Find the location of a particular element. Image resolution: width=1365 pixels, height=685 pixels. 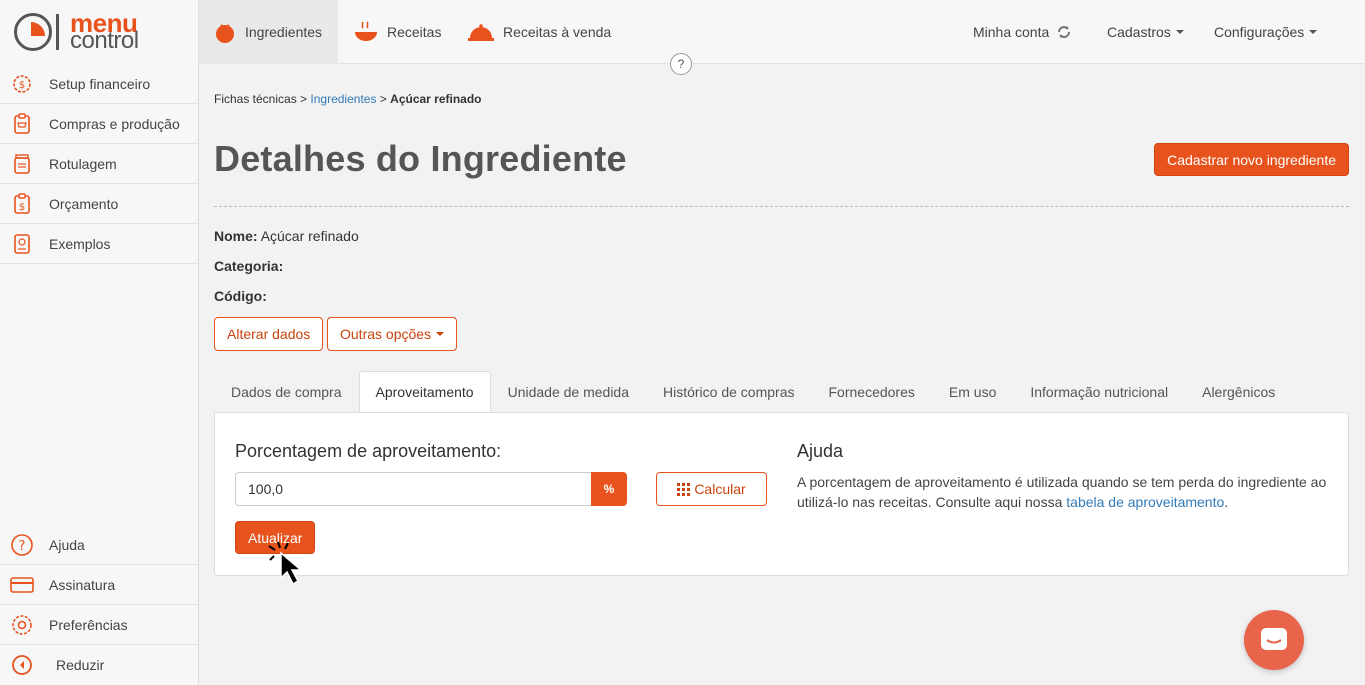

categoria-field: Categoria: is located at coordinates (248, 266).